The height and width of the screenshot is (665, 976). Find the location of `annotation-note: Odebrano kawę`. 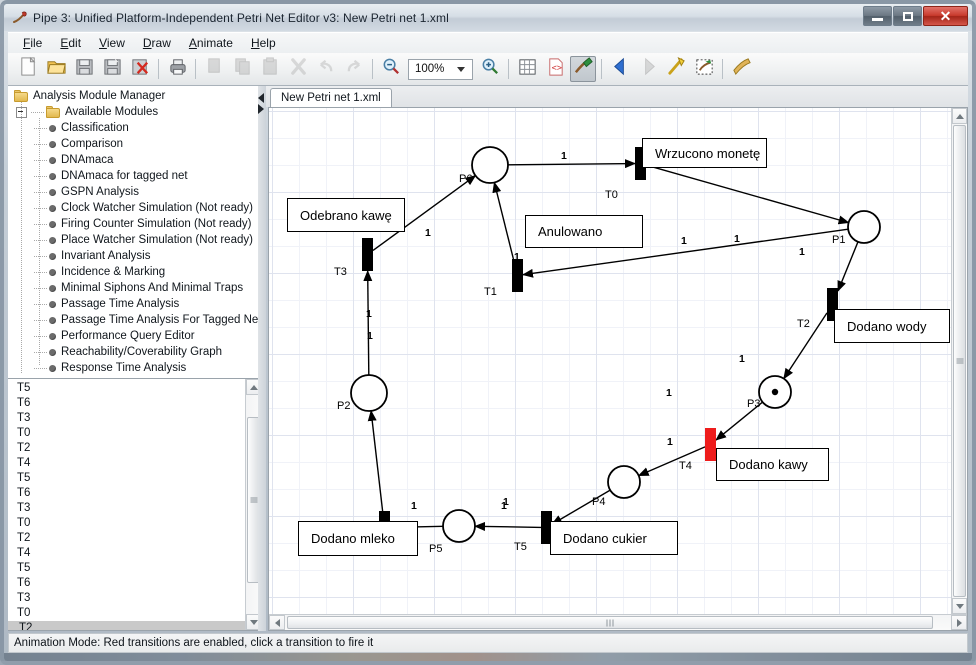

annotation-note: Odebrano kawę is located at coordinates (346, 215).